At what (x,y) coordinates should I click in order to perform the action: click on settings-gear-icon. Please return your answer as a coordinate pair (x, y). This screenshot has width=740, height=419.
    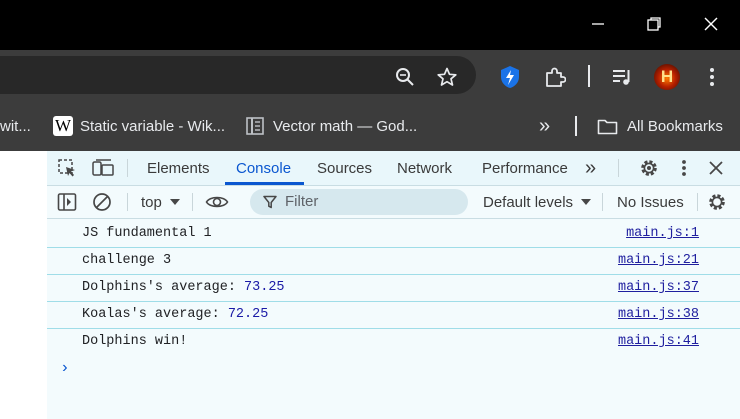
    Looking at the image, I should click on (649, 168).